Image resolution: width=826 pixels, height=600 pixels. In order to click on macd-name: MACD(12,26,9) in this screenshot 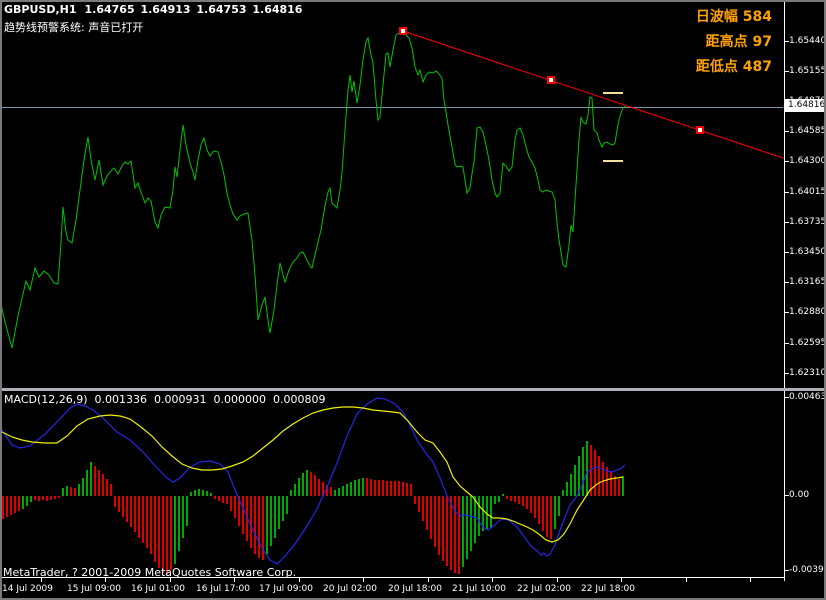, I will do `click(46, 399)`.